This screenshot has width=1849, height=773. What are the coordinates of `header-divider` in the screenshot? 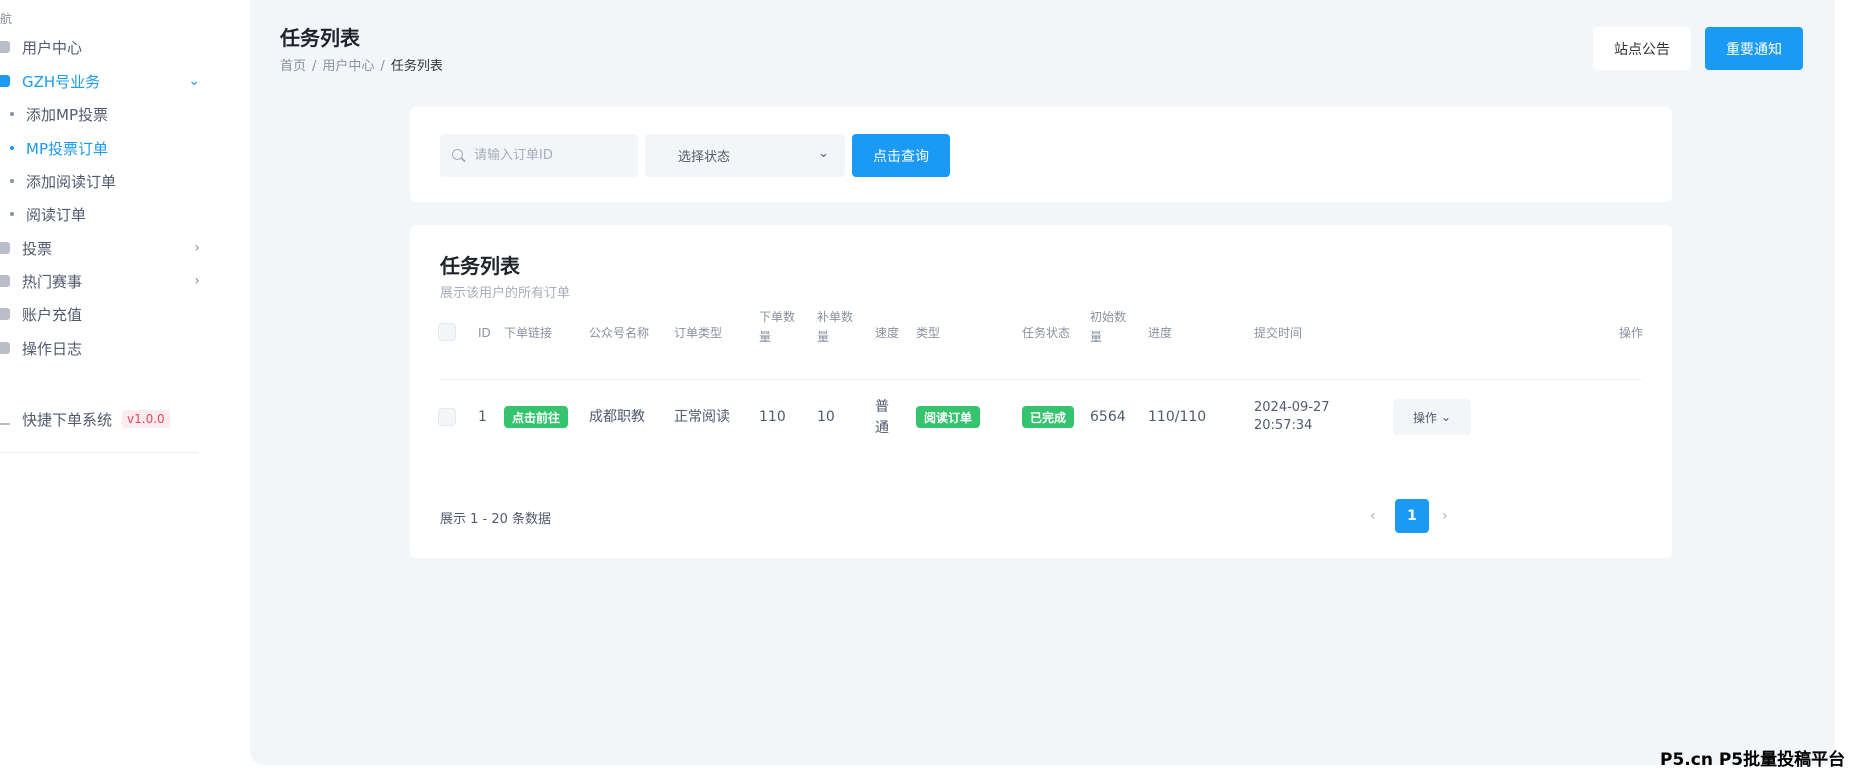 It's located at (1041, 379).